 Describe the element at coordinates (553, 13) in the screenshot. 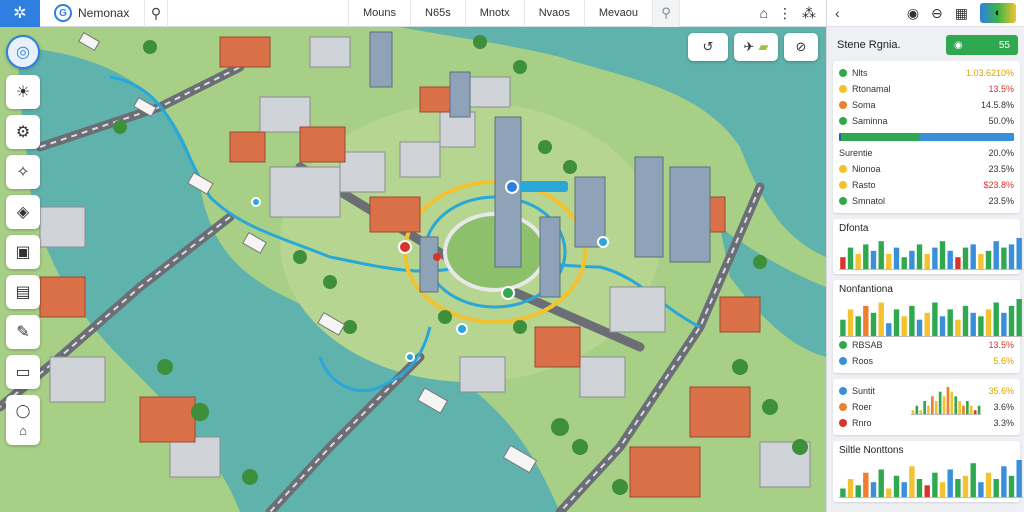

I see `menu-item-4: Nvaos` at that location.